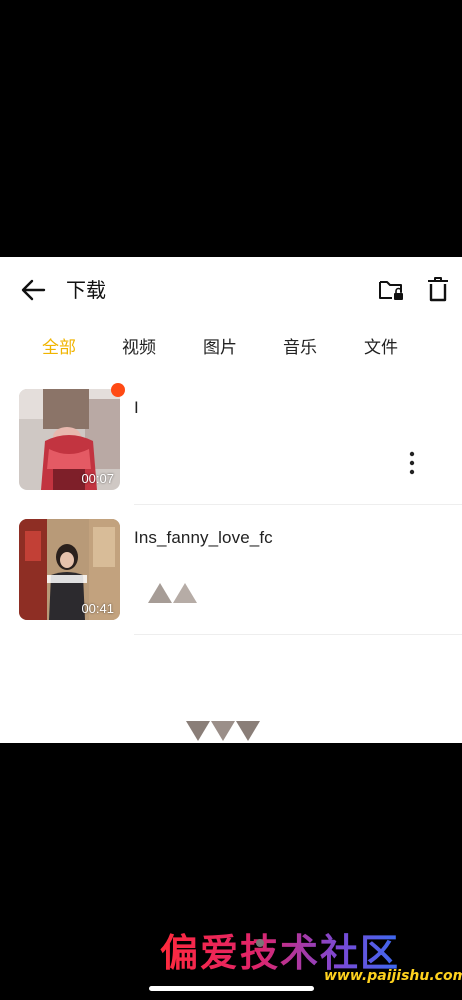  I want to click on video-thumbnail: 00:41, so click(69, 569).